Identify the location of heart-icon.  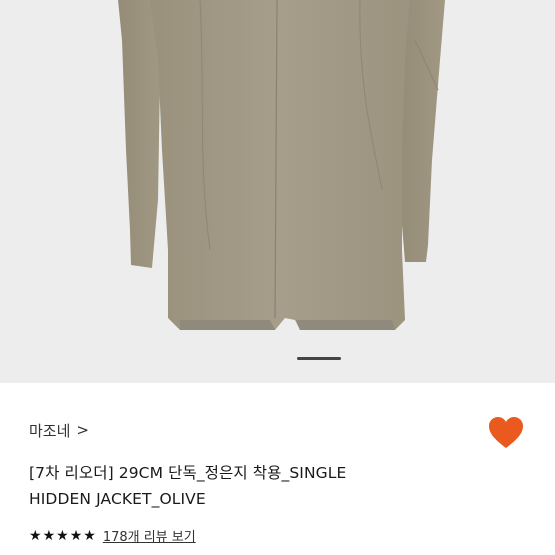
(506, 432).